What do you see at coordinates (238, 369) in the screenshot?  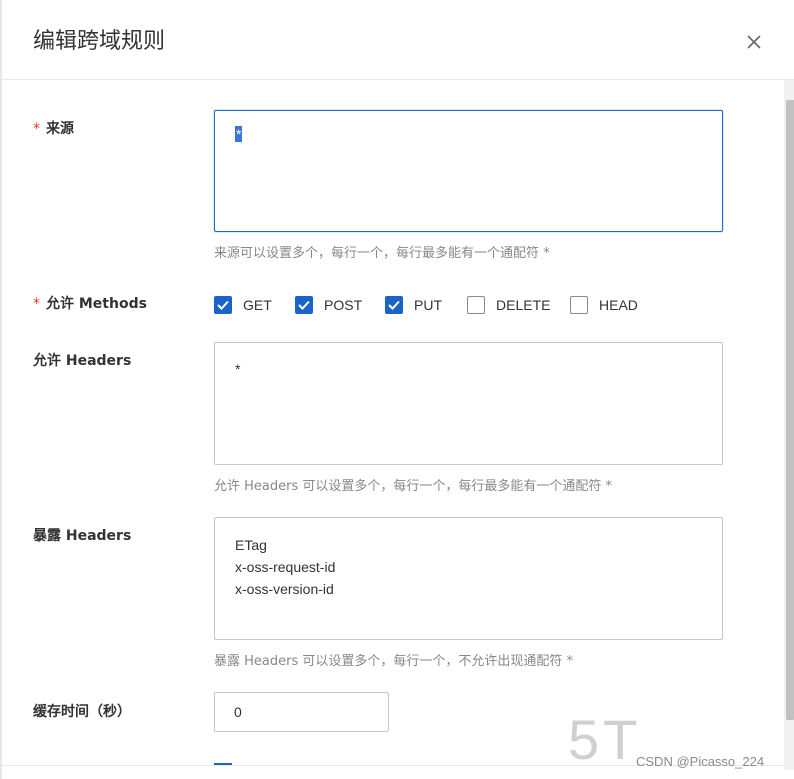 I see `allow-headers-value: *` at bounding box center [238, 369].